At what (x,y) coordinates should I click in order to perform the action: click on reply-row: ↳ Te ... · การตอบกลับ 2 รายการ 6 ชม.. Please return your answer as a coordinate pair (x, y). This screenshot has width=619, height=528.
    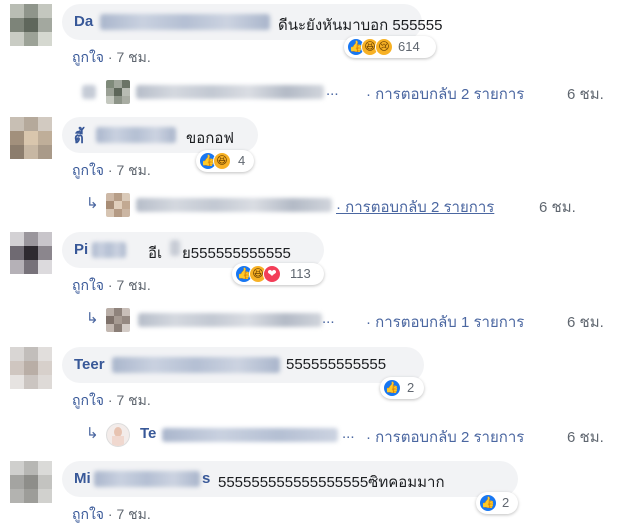
    Looking at the image, I should click on (309, 435).